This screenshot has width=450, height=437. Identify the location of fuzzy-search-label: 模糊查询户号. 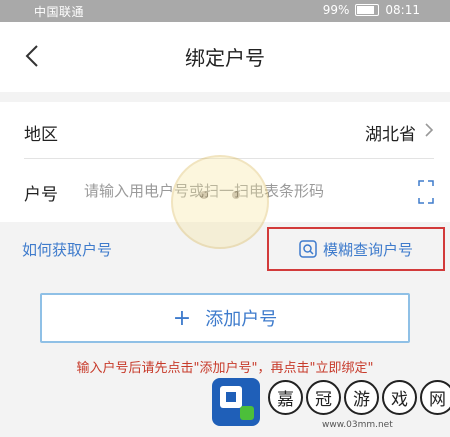
(367, 249).